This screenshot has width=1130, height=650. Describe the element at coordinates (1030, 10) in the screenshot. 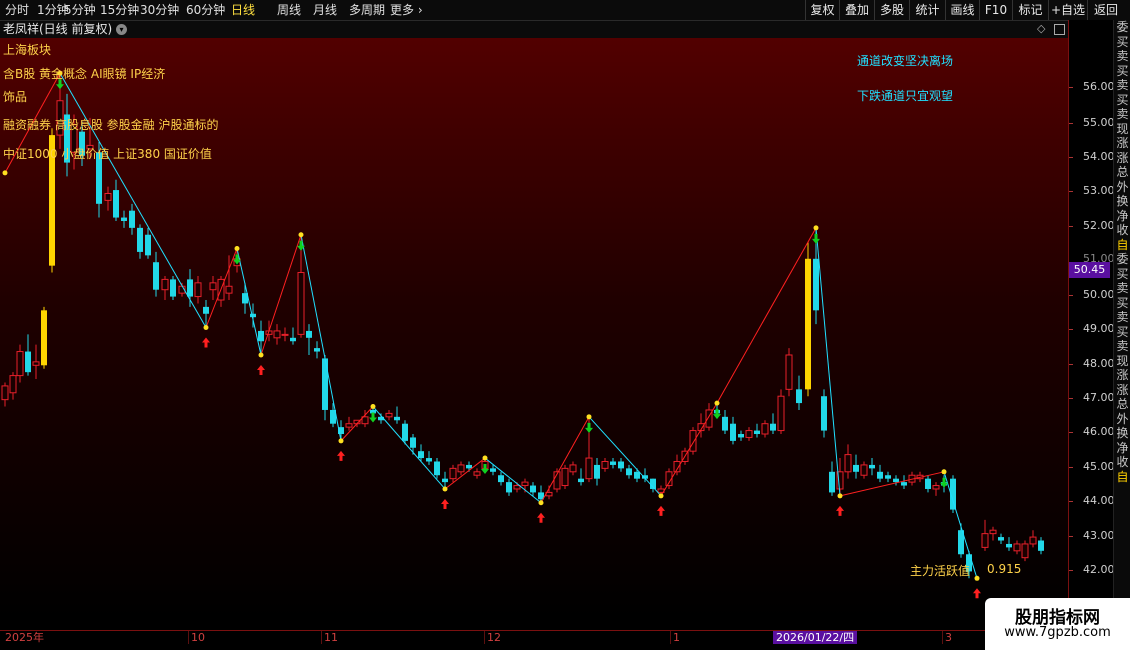

I see `mark-button: 标记` at that location.